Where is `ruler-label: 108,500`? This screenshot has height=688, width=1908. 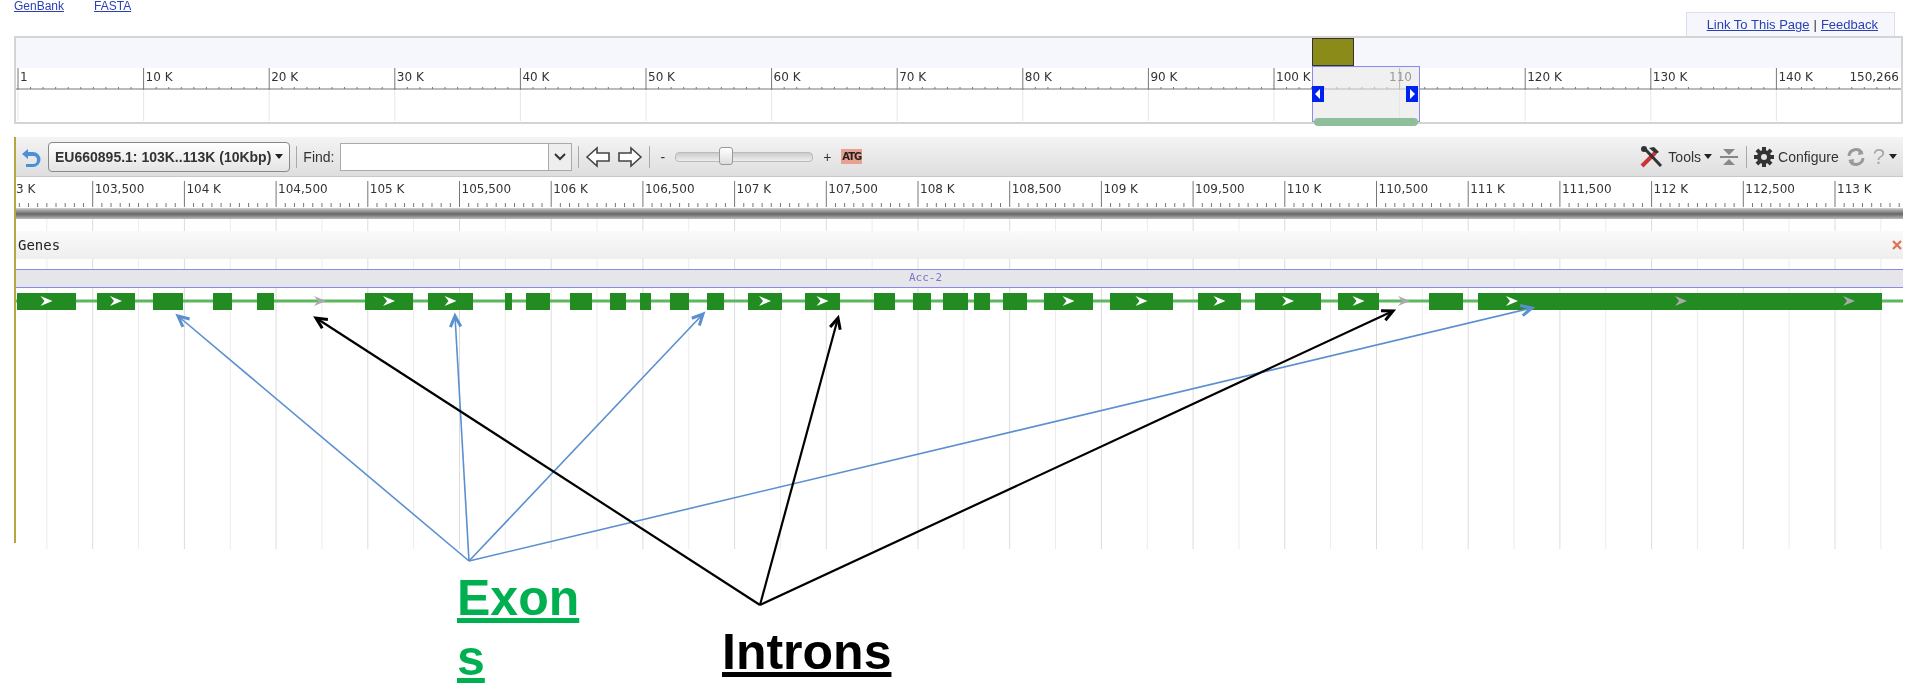 ruler-label: 108,500 is located at coordinates (1036, 189).